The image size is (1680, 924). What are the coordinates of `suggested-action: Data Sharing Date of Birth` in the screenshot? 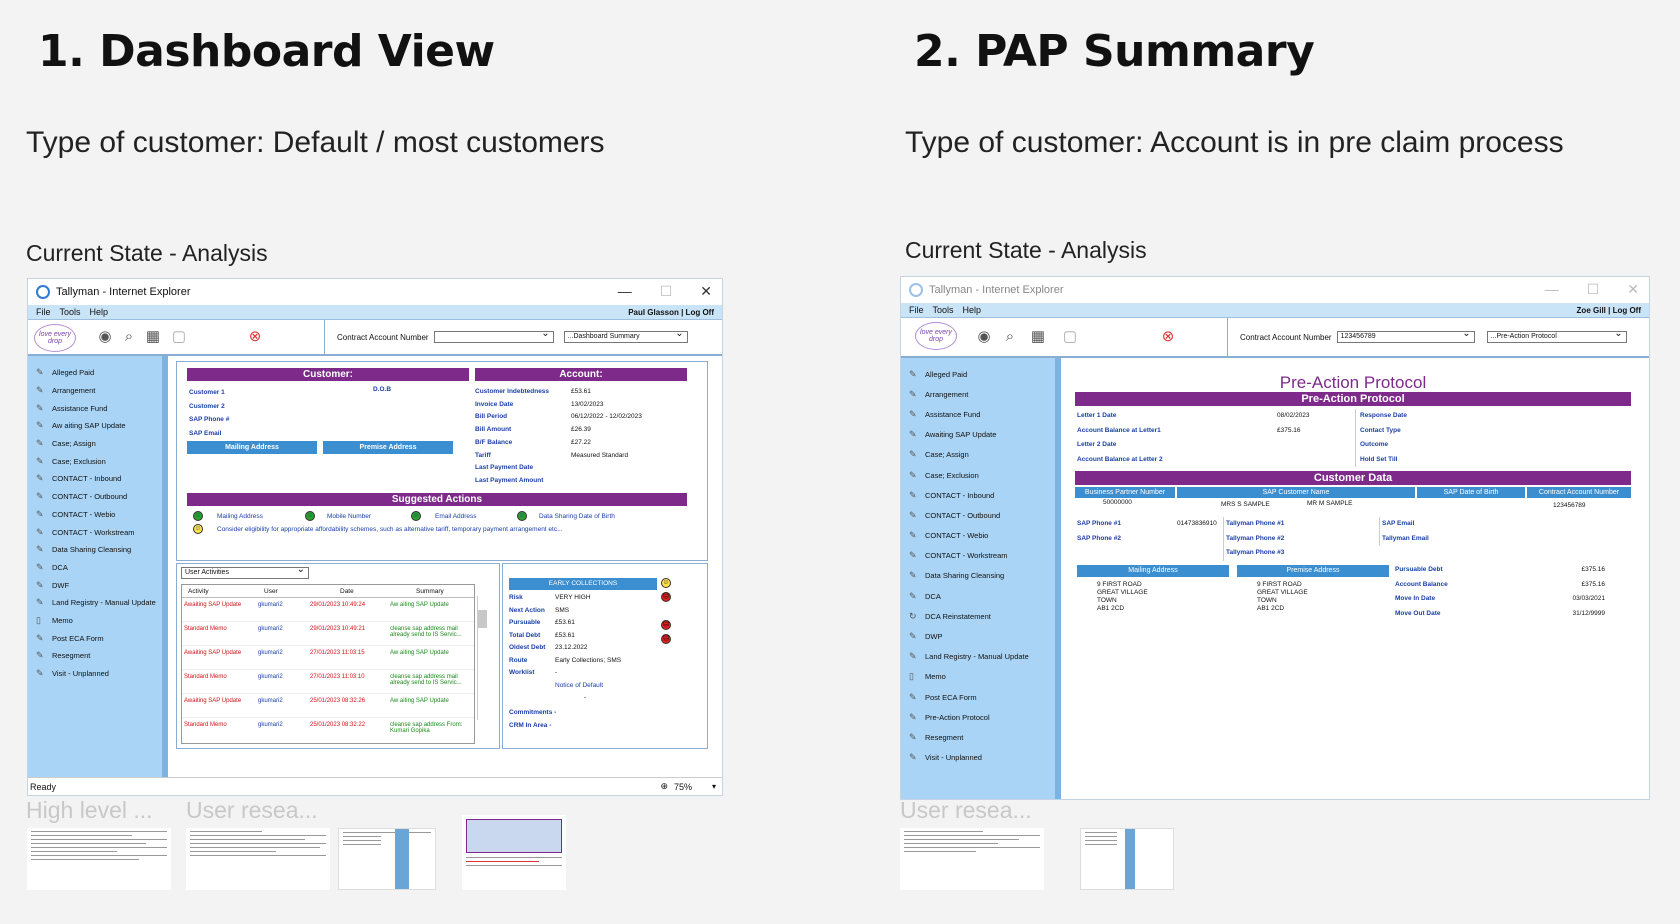 It's located at (577, 516).